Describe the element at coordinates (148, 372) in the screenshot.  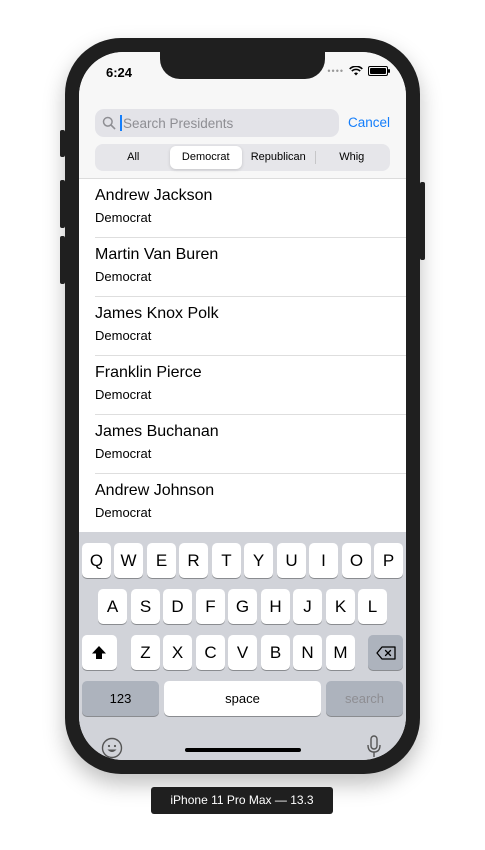
I see `president-name: Franklin Pierce` at that location.